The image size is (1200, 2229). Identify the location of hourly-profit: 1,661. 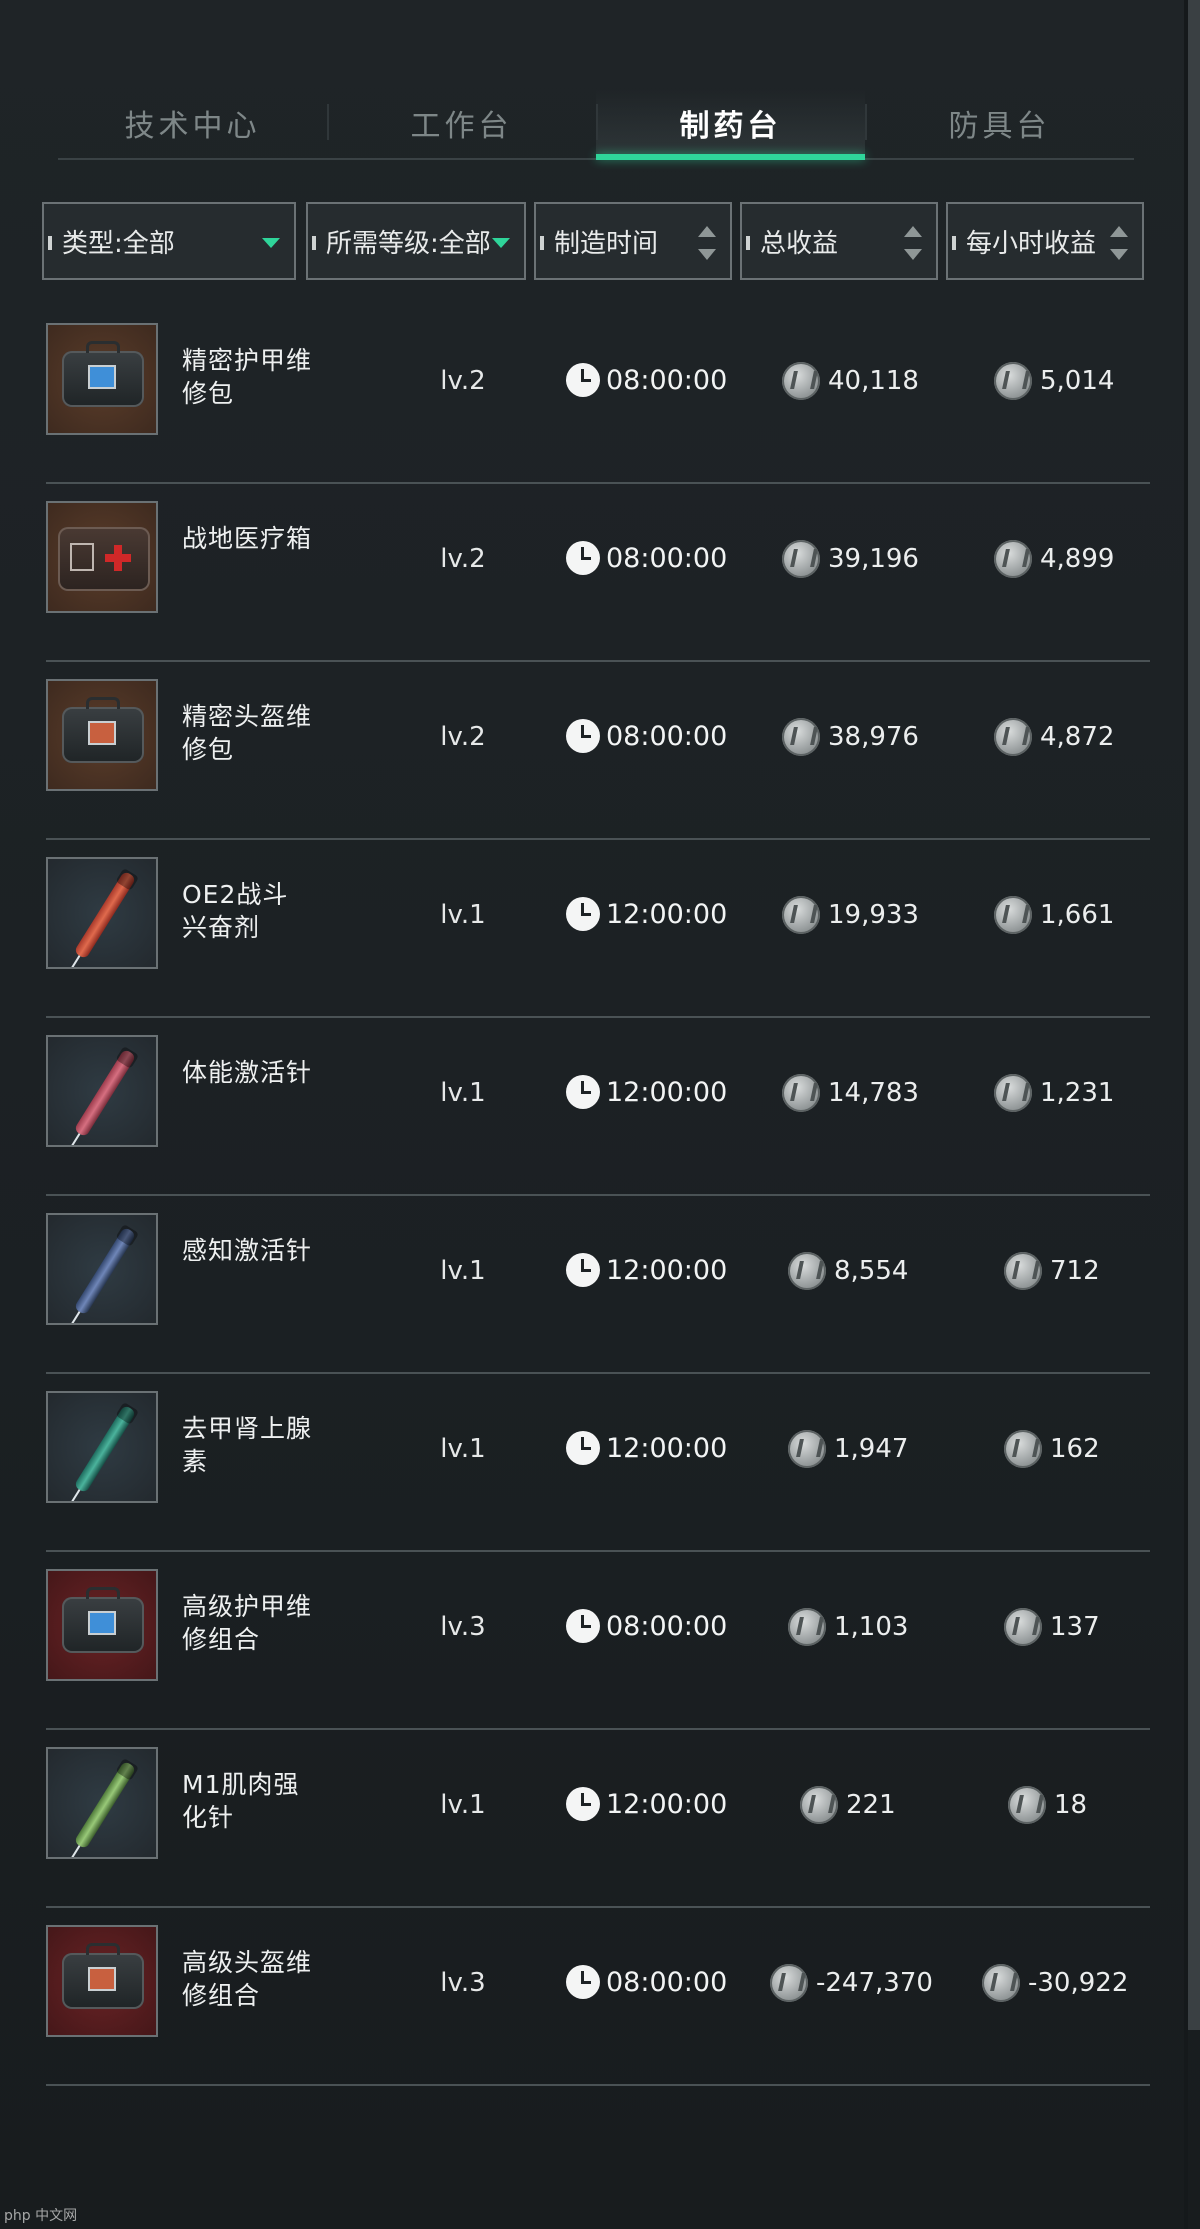
(1054, 915).